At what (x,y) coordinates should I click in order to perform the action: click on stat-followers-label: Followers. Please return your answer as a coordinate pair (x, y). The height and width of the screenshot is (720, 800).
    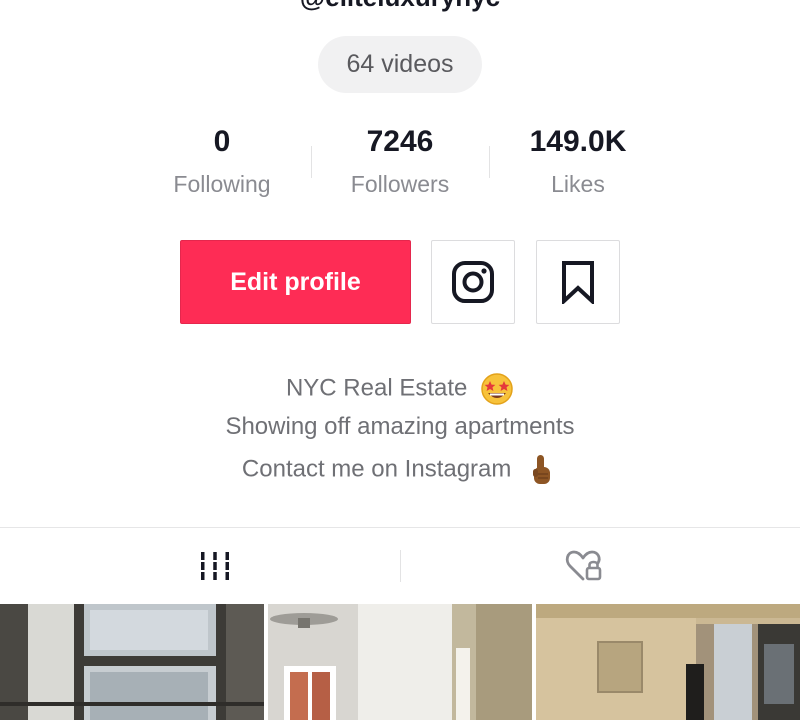
    Looking at the image, I should click on (400, 184).